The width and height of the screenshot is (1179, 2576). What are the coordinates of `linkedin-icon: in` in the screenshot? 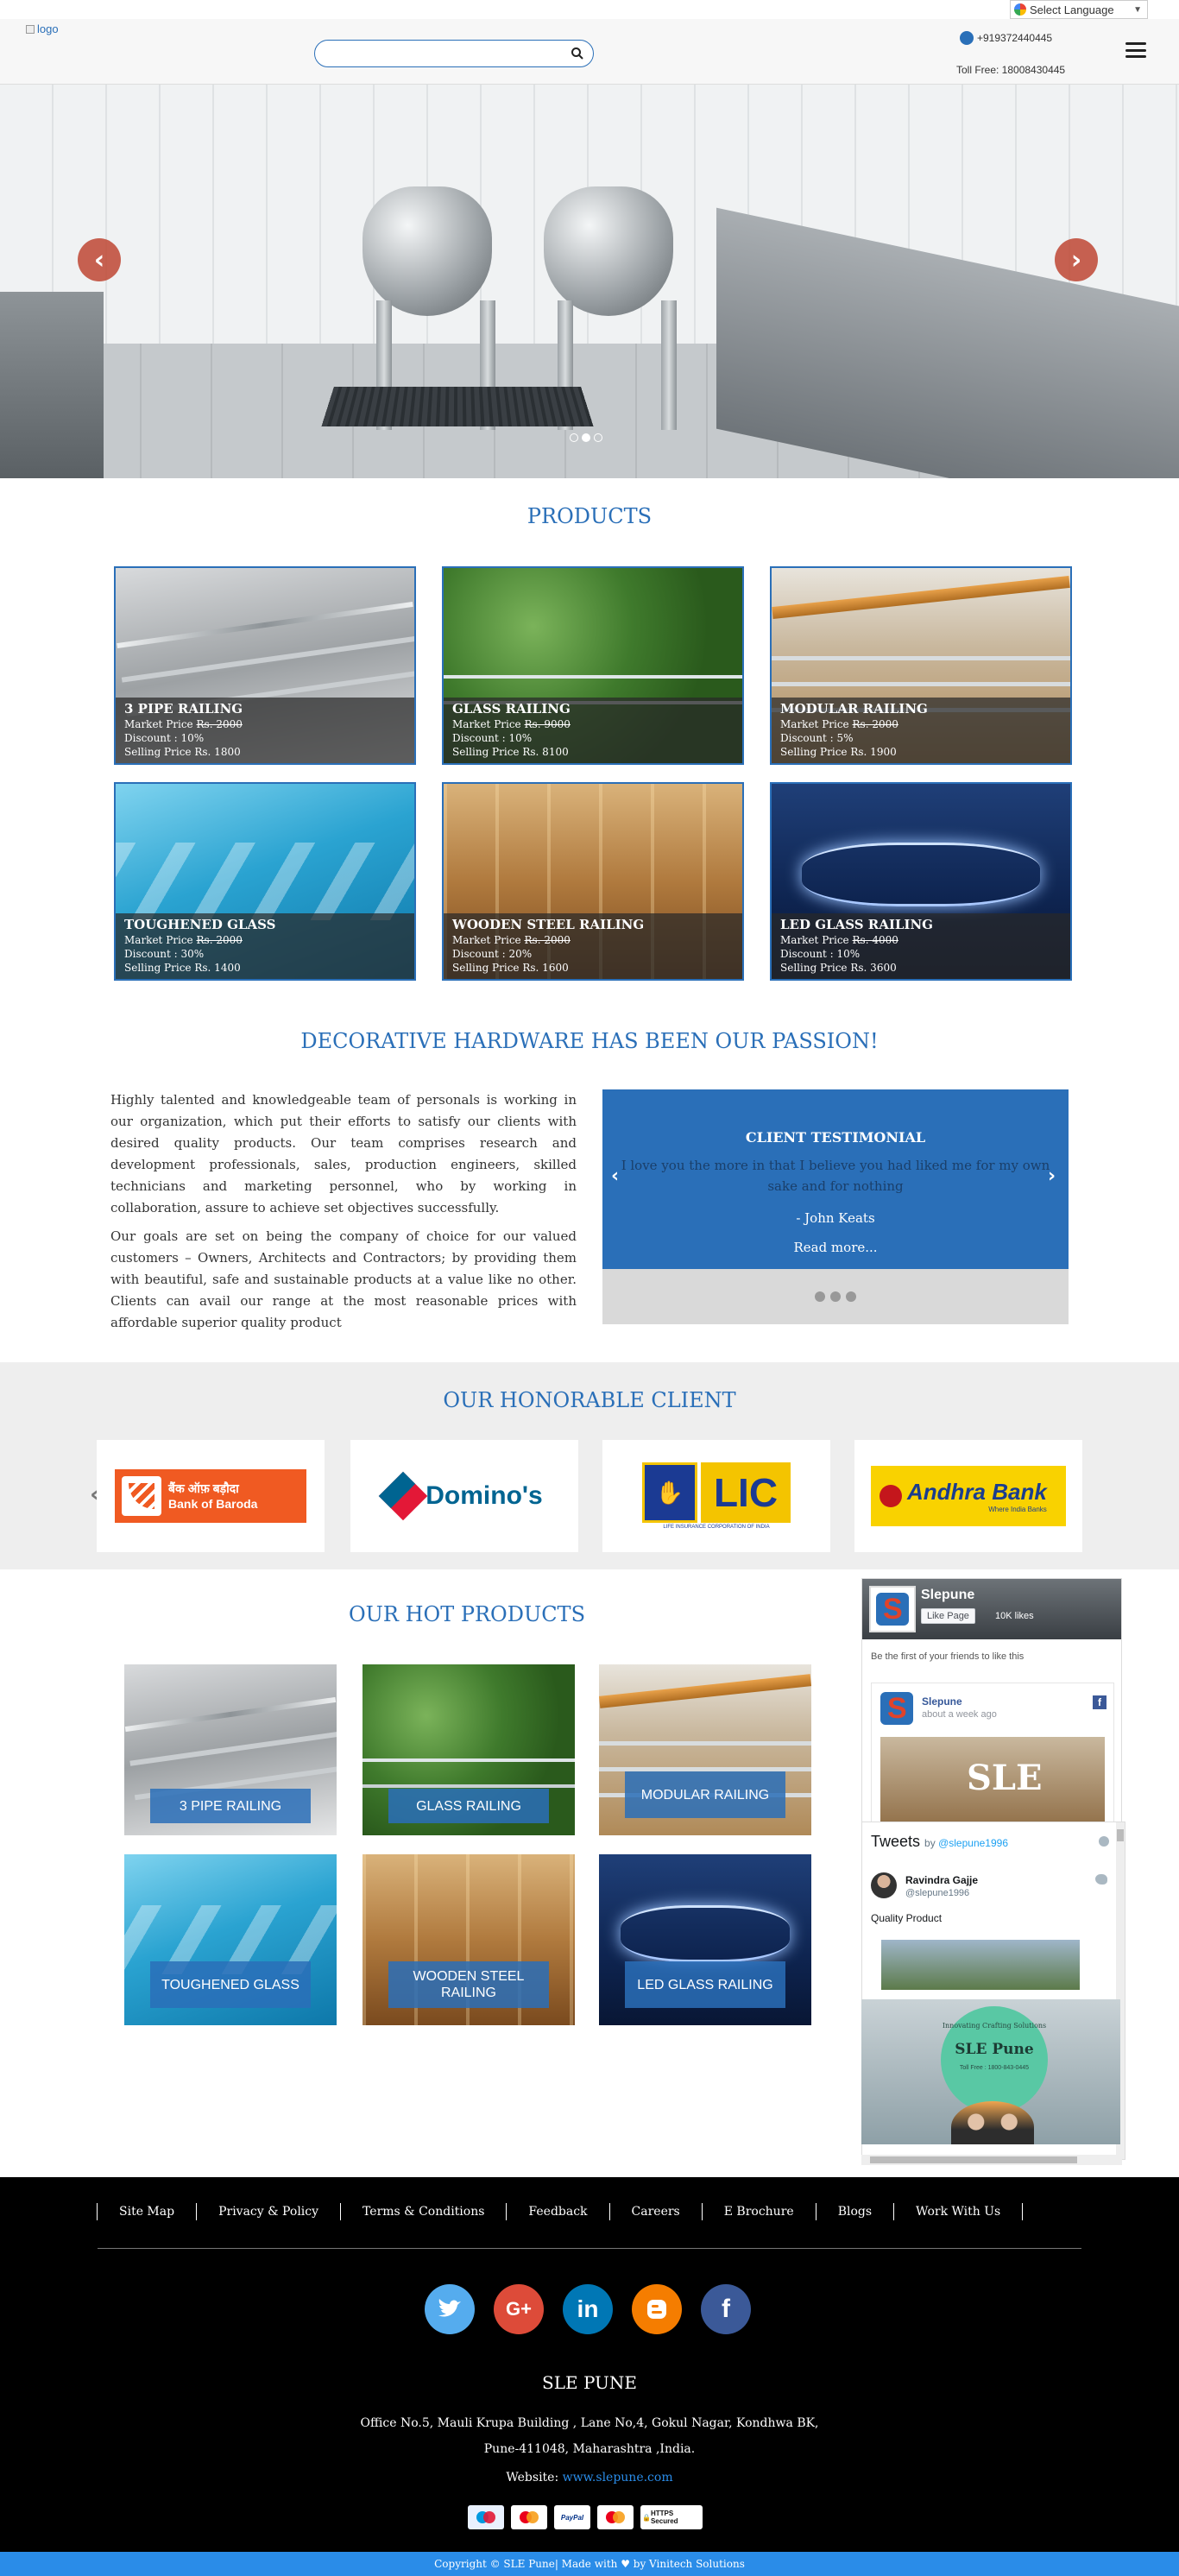 It's located at (588, 2309).